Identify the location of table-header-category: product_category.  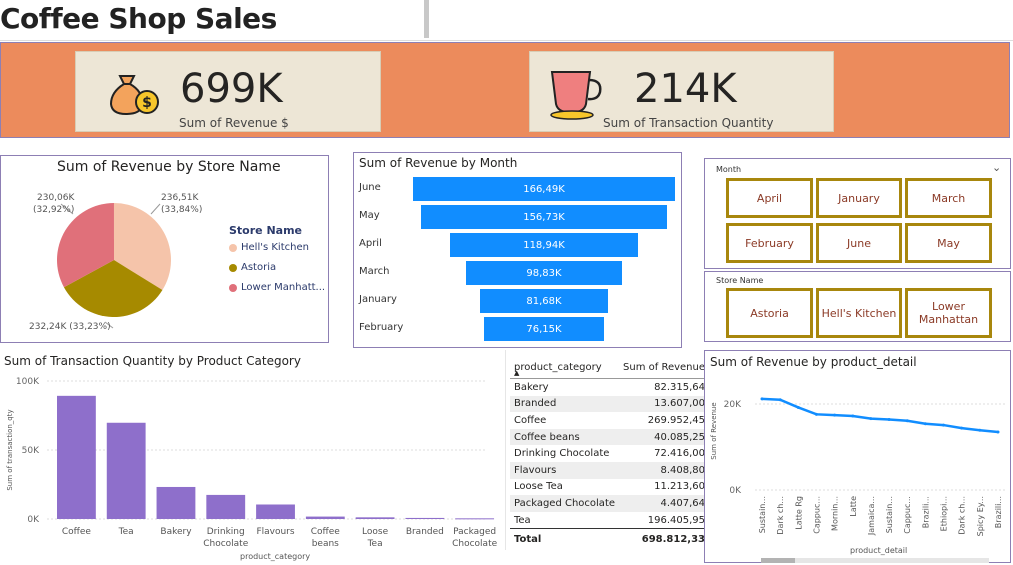
(565, 367).